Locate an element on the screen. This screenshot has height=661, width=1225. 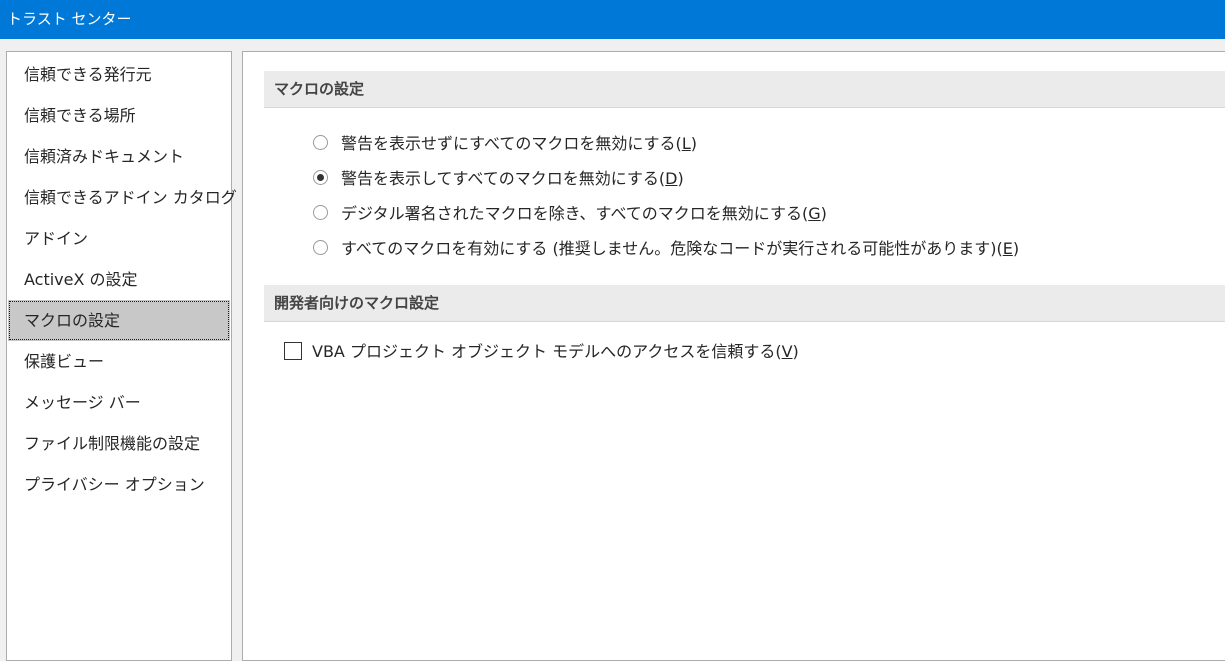
checkbox-label-close: ) is located at coordinates (795, 351).